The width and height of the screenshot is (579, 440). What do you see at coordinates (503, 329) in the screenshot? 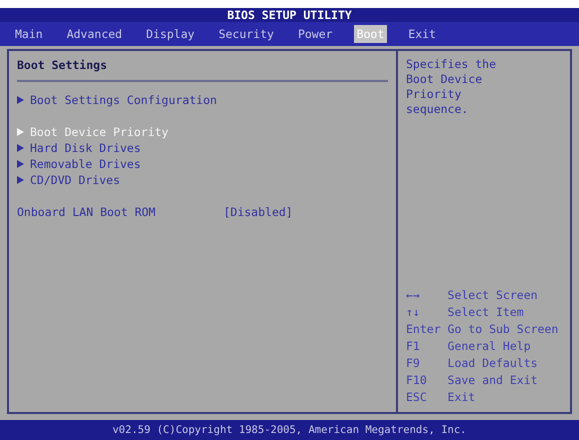
I see `key-description: Go to Sub Screen` at bounding box center [503, 329].